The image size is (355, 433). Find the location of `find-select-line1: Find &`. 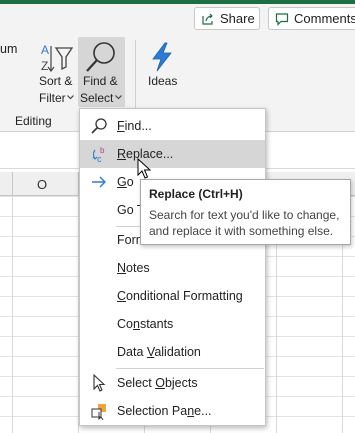

find-select-line1: Find & is located at coordinates (100, 81).